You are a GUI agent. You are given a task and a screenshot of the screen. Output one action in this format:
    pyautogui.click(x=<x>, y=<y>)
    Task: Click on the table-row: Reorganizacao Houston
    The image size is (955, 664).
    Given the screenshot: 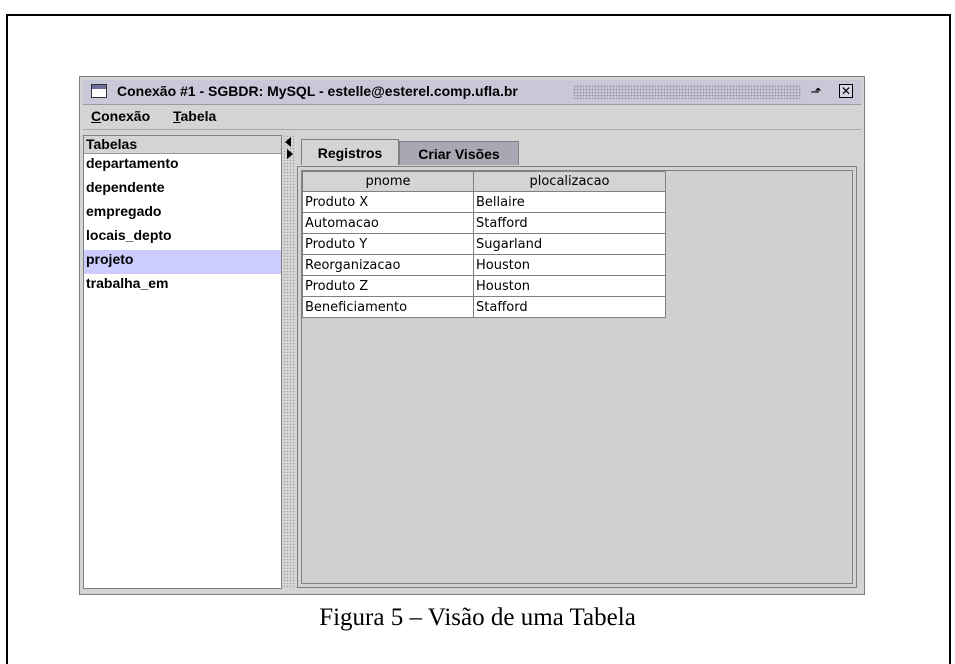 What is the action you would take?
    pyautogui.click(x=484, y=265)
    